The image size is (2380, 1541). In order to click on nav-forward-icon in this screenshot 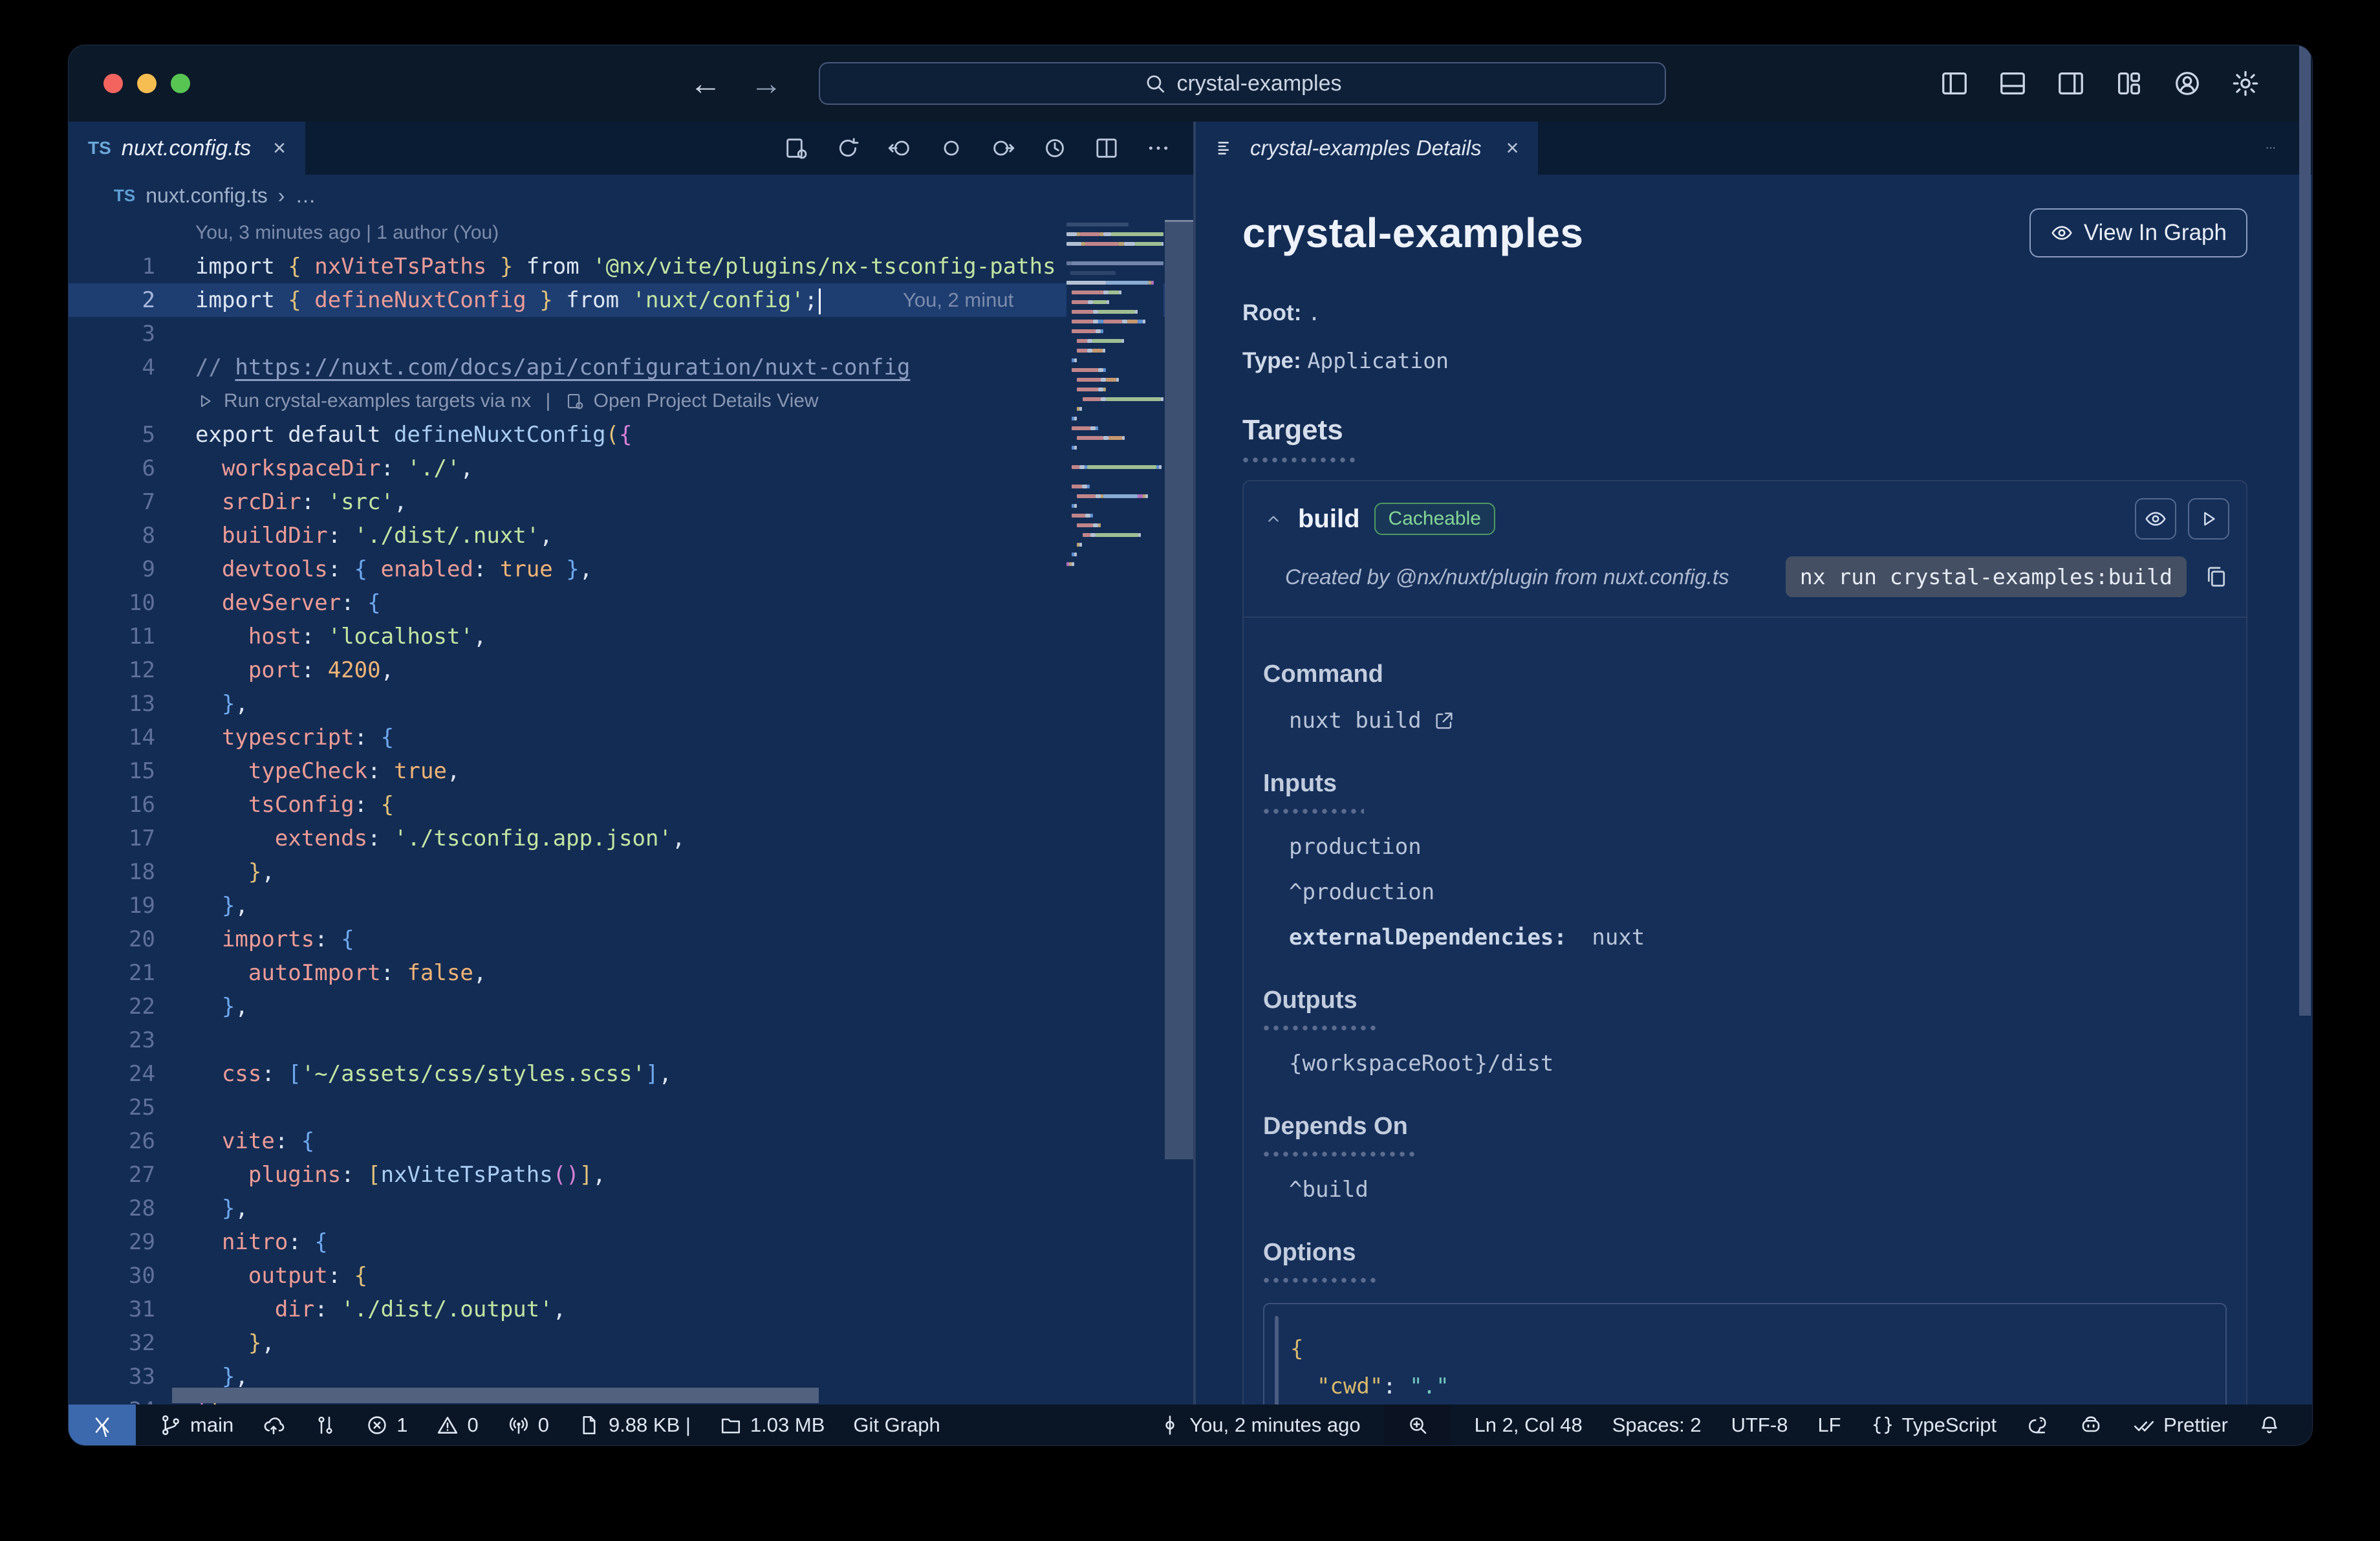, I will do `click(1003, 148)`.